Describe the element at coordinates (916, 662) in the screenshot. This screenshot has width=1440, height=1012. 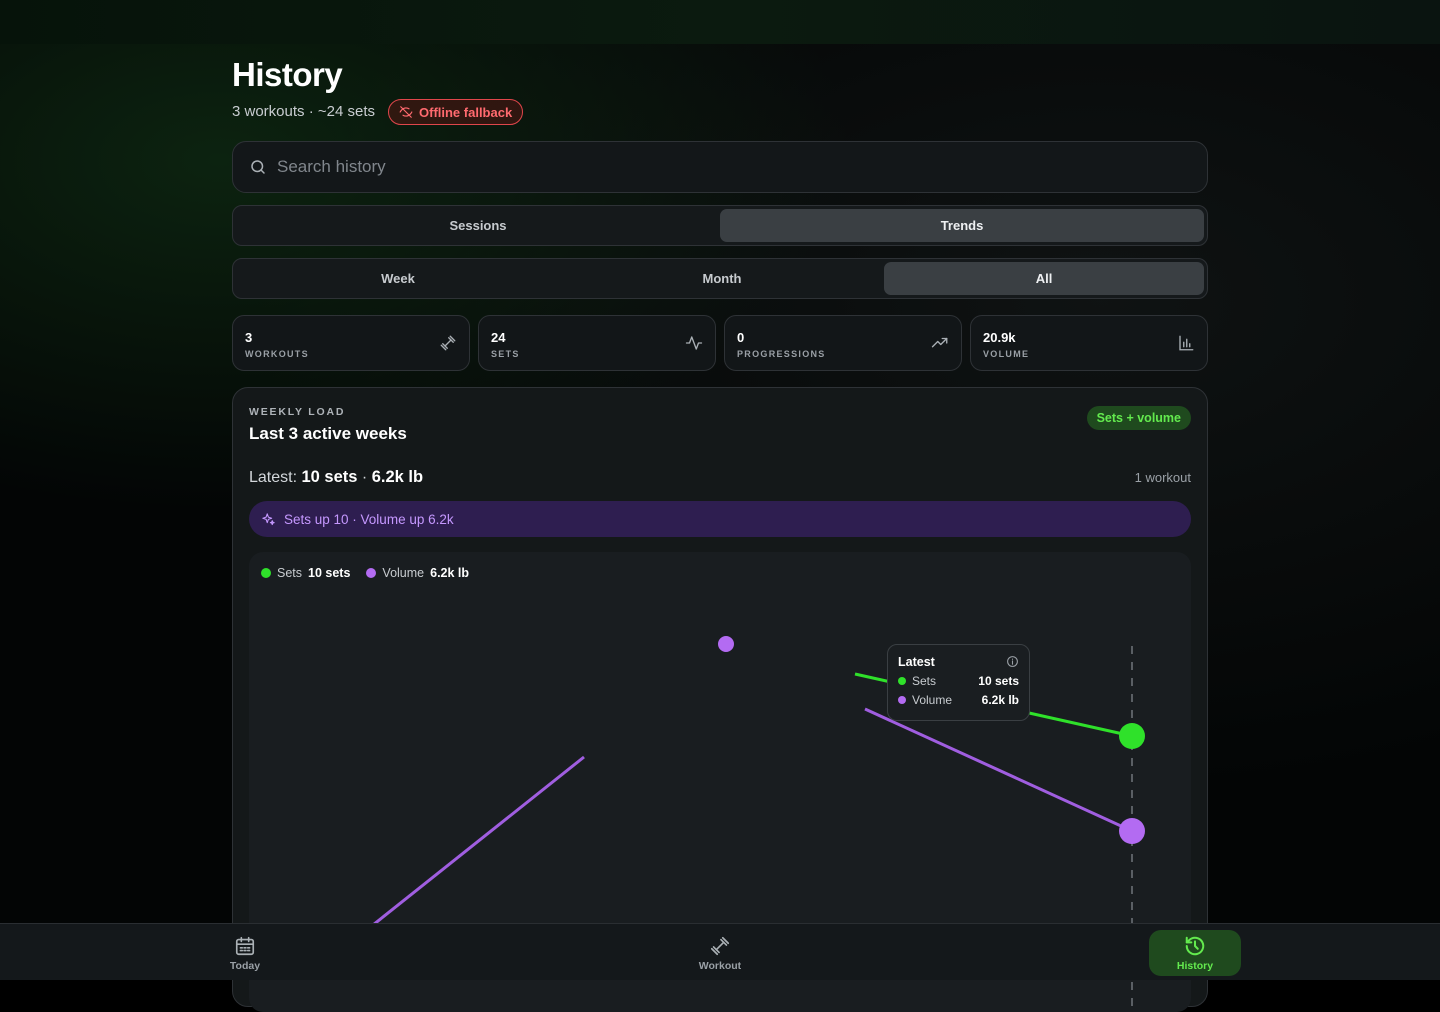
I see `tooltip-title: Latest` at that location.